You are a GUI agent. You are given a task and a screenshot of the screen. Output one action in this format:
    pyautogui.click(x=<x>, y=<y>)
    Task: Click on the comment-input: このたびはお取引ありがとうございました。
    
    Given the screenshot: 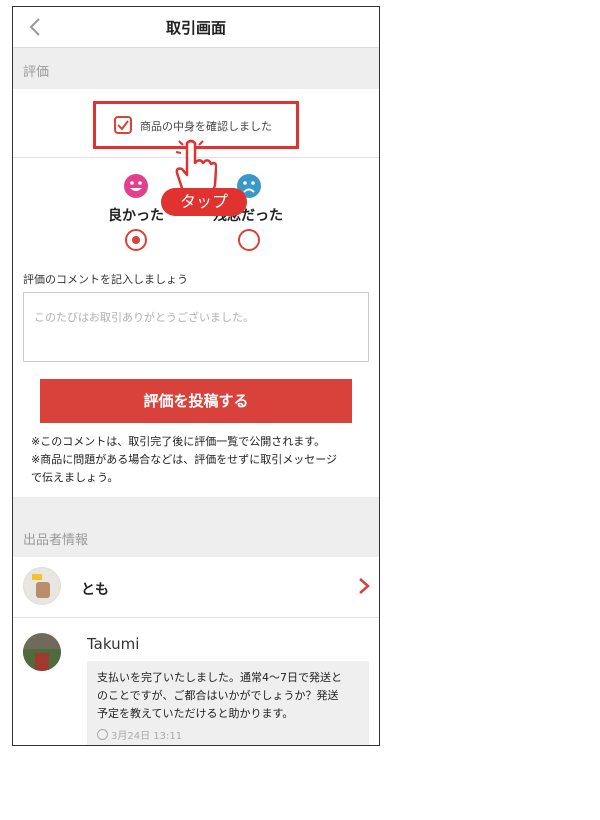 What is the action you would take?
    pyautogui.click(x=196, y=327)
    